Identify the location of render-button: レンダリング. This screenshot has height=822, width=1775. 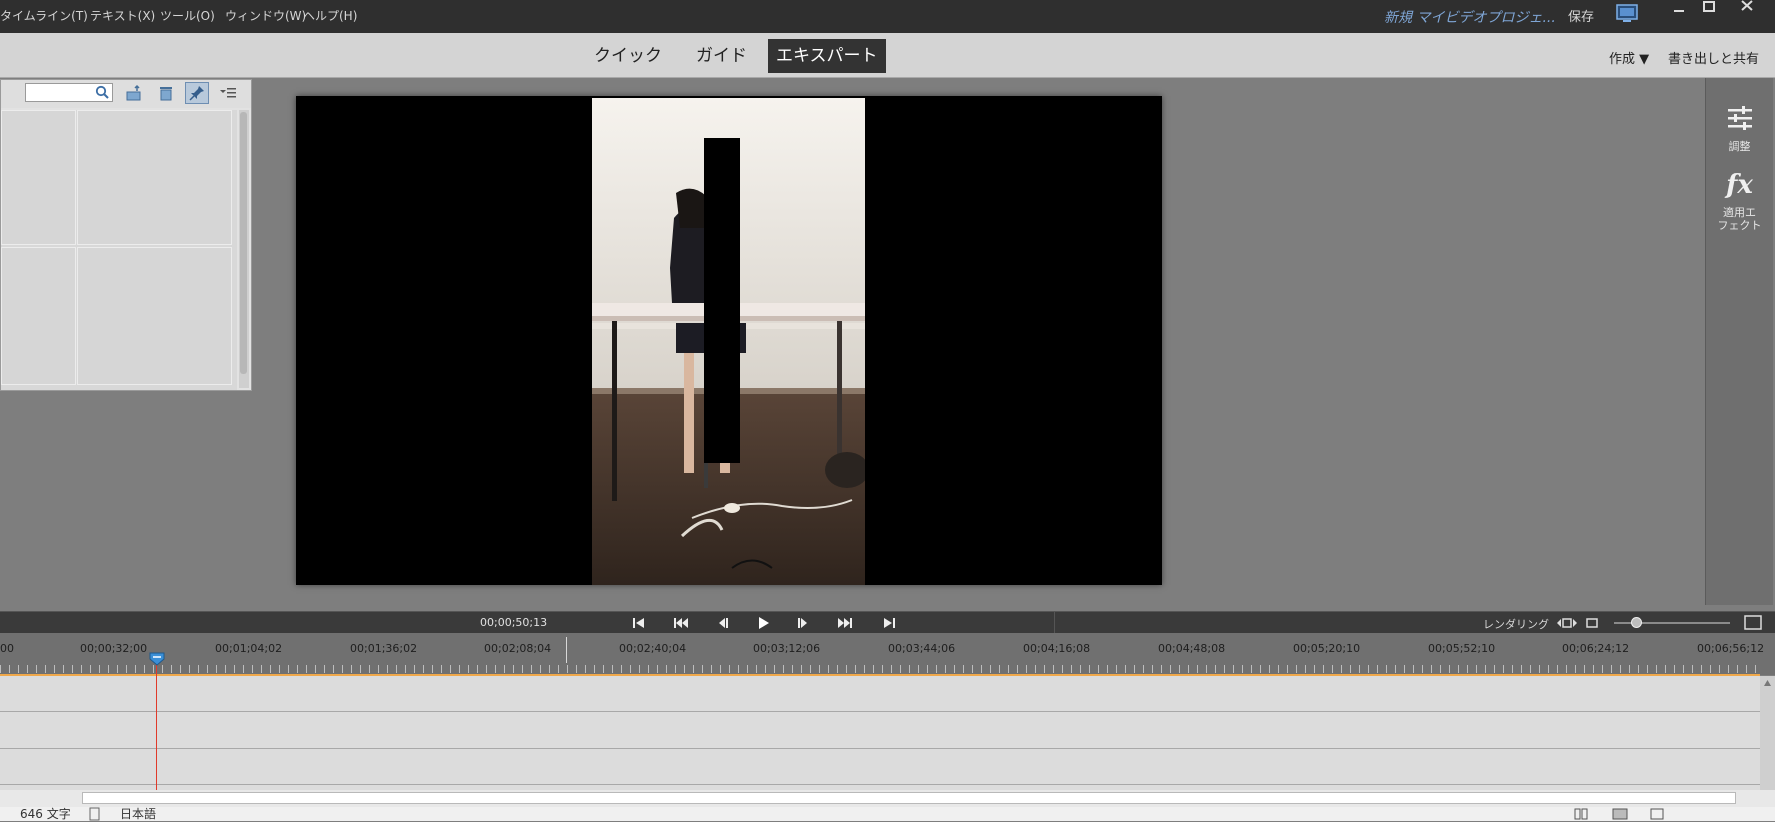
(1516, 624).